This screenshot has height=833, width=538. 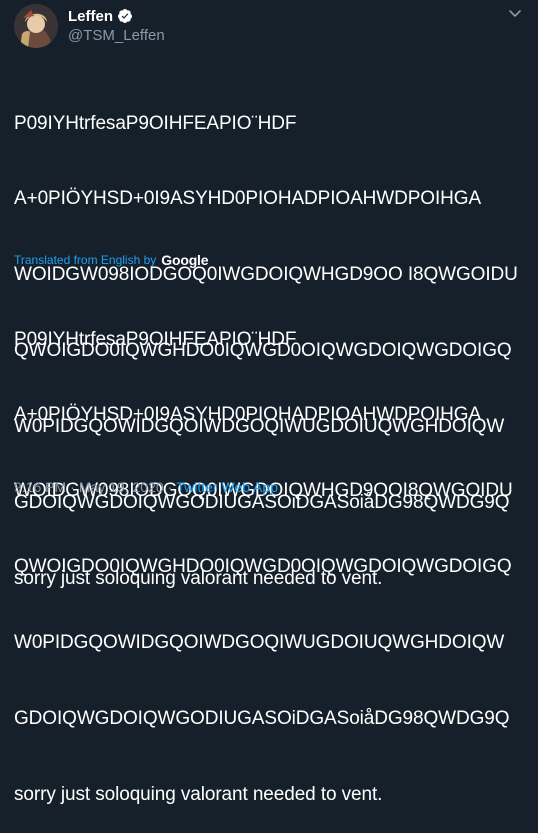 I want to click on translated-line: QWOIGDO0IQWGHDO0IQWGD0OIQWGDOIQWGDOIGQ, so click(x=263, y=567).